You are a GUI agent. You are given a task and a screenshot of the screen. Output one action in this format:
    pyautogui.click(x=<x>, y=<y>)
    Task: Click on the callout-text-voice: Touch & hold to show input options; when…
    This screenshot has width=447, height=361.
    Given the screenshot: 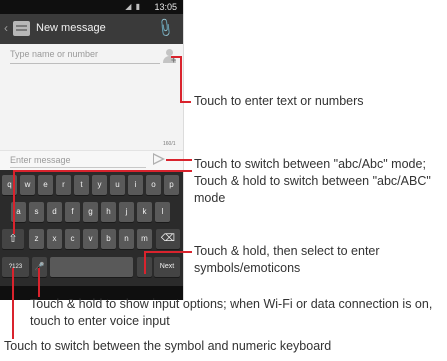 What is the action you would take?
    pyautogui.click(x=231, y=312)
    